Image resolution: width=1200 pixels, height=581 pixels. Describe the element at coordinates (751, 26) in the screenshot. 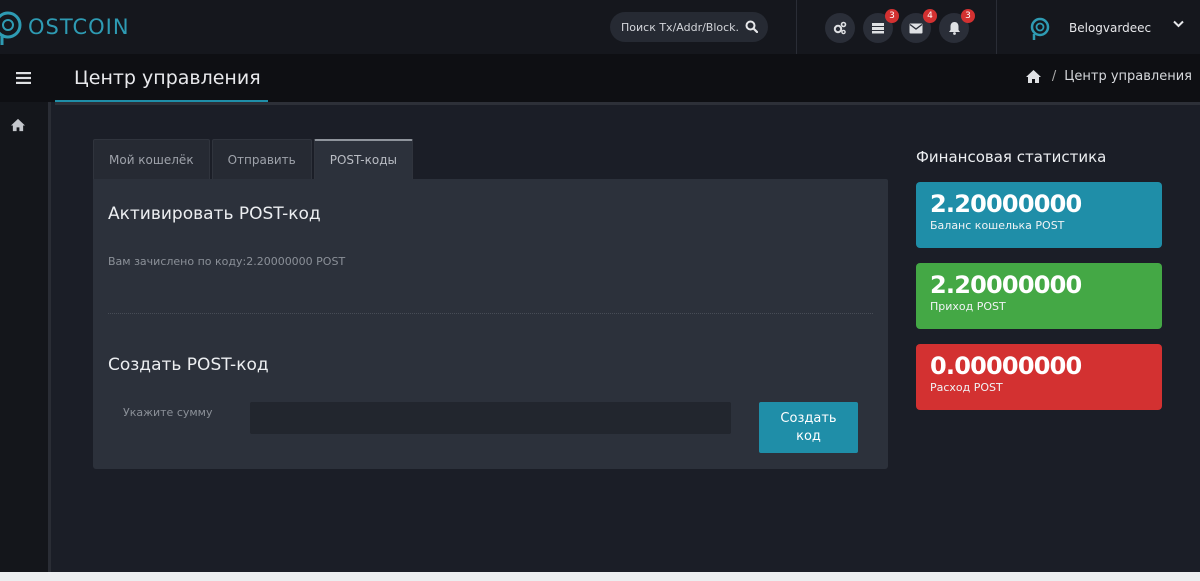

I see `search-icon` at that location.